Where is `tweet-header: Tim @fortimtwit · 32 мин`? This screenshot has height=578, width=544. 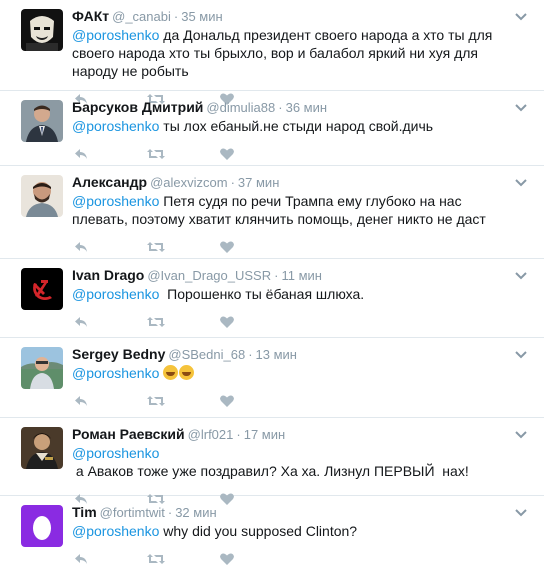
tweet-header: Tim @fortimtwit · 32 мин is located at coordinates (303, 512).